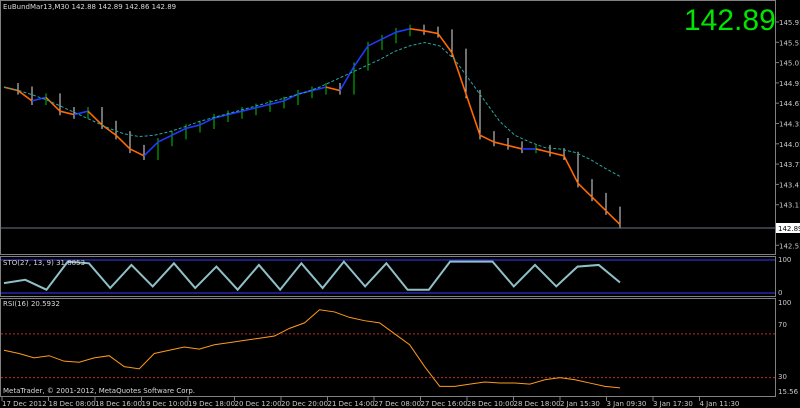 The width and height of the screenshot is (800, 408). What do you see at coordinates (312, 276) in the screenshot?
I see `stoch-line` at bounding box center [312, 276].